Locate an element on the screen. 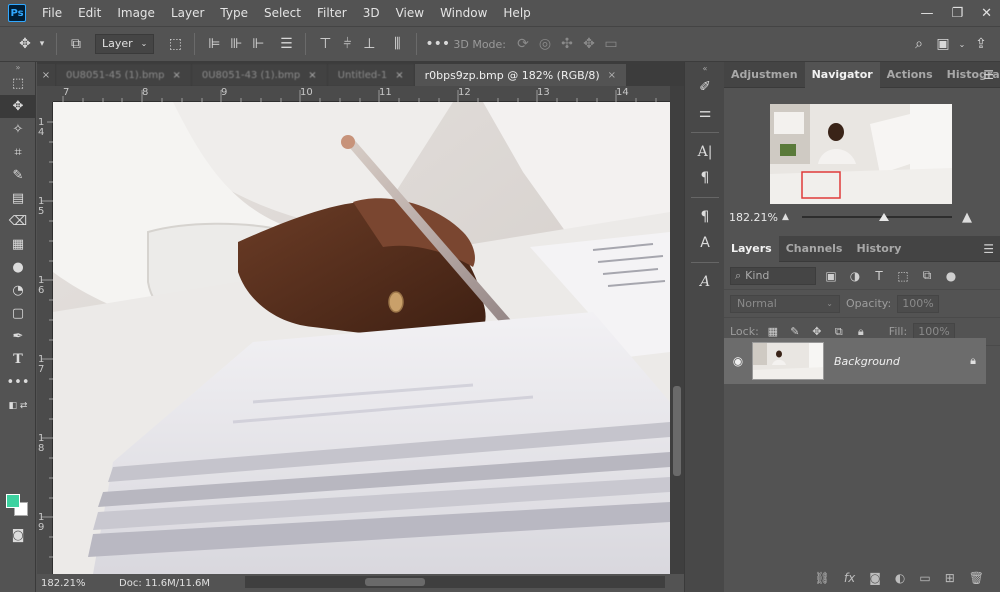 The height and width of the screenshot is (592, 1000). add-mask-icon: ◙ is located at coordinates (875, 578).